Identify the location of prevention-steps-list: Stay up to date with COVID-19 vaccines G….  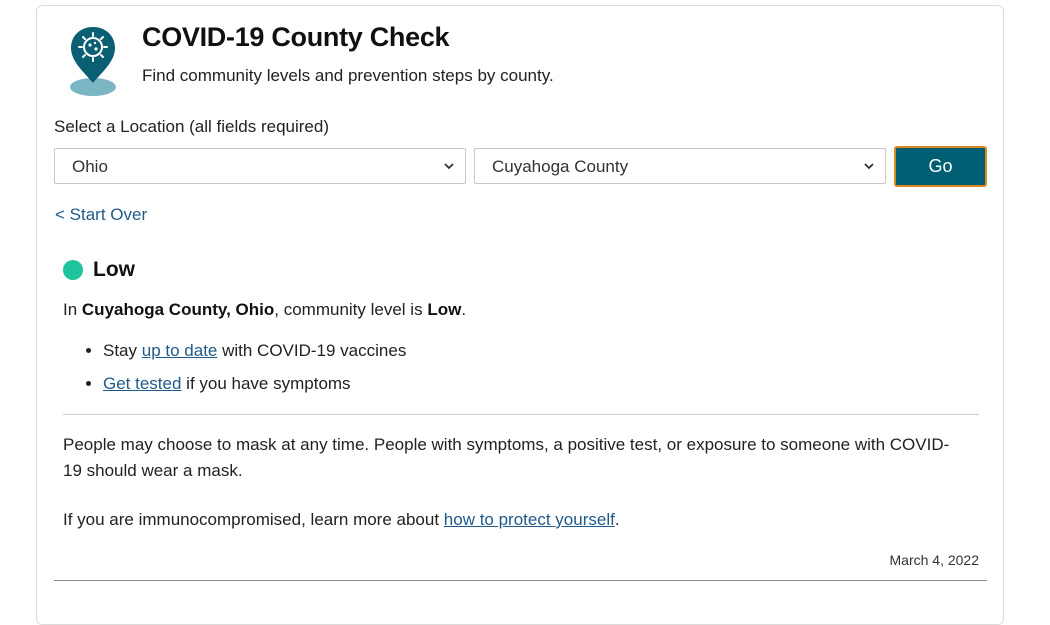
(234, 373).